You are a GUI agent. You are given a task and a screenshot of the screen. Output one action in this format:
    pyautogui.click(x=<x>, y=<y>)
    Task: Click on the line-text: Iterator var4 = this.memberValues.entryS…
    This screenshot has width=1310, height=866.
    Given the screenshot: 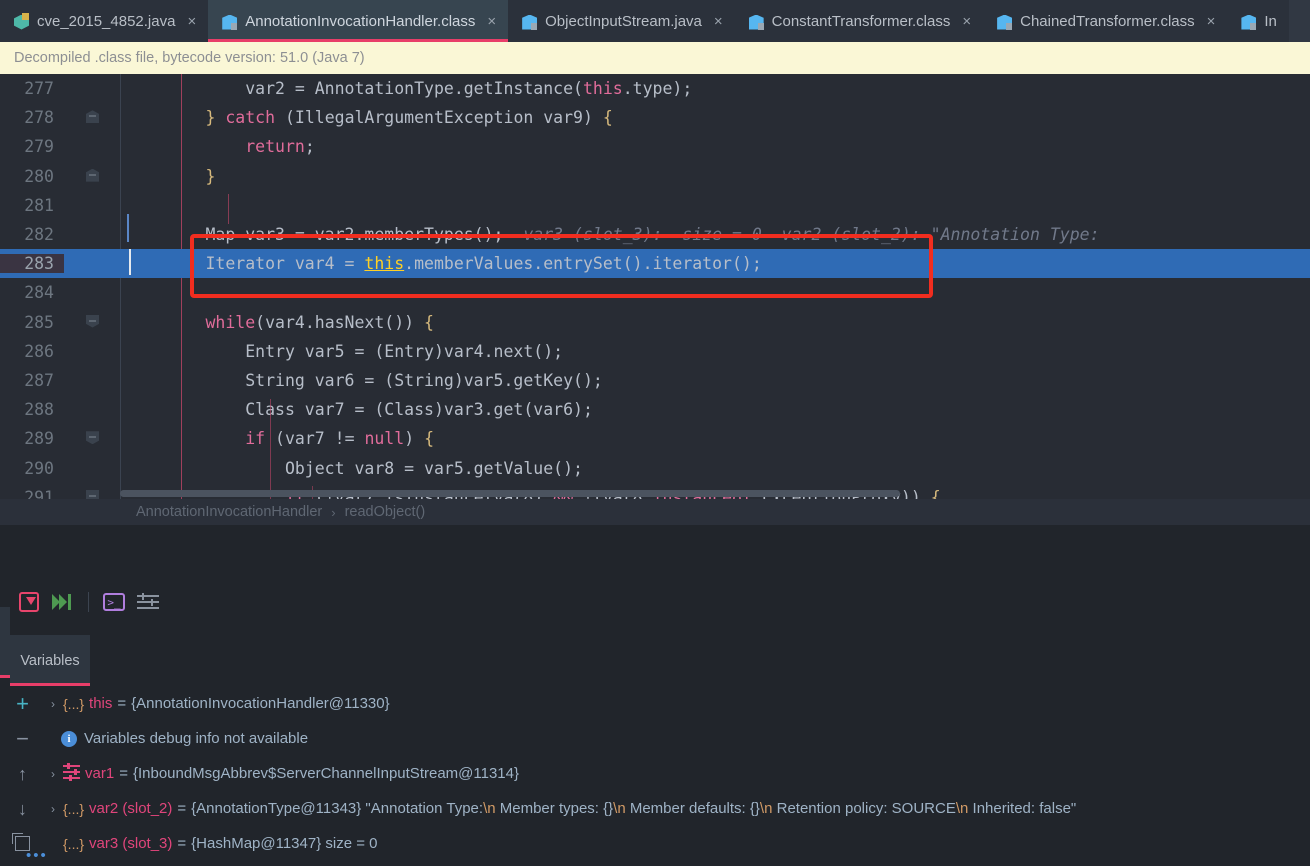 What is the action you would take?
    pyautogui.click(x=715, y=264)
    